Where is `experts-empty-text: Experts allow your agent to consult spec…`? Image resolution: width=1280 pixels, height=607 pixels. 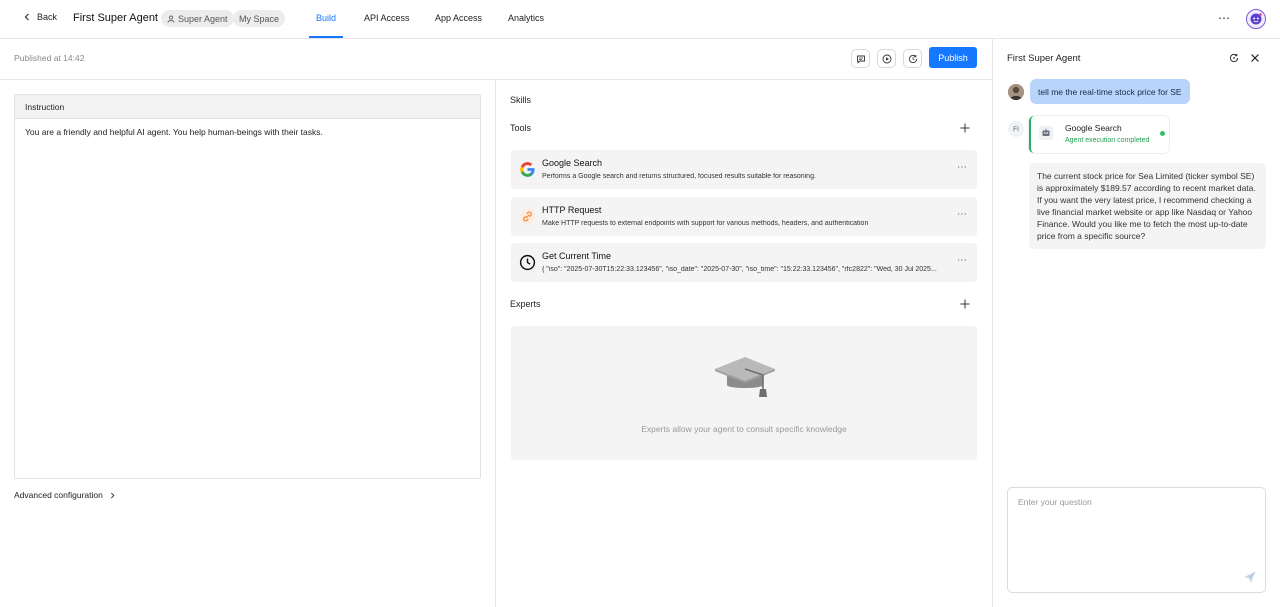 experts-empty-text: Experts allow your agent to consult spec… is located at coordinates (744, 429).